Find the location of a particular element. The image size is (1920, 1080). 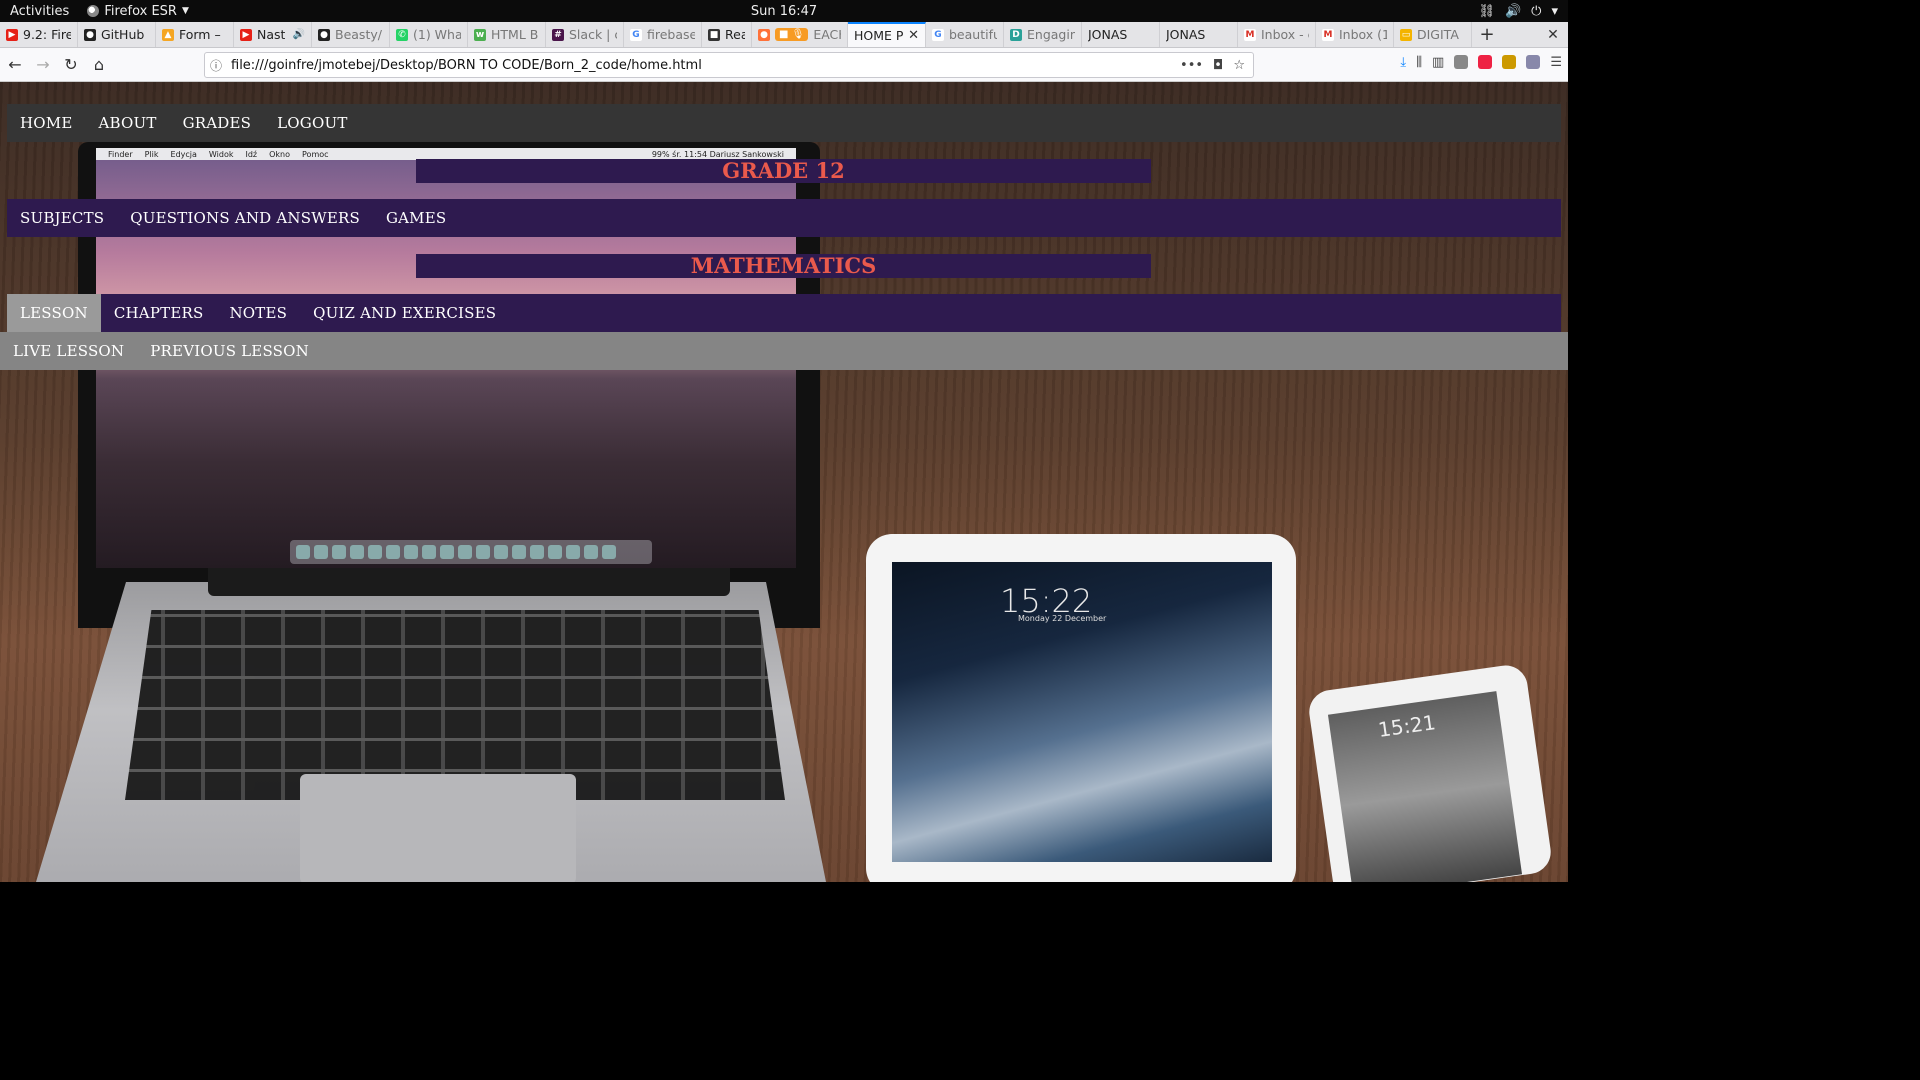

close-icon: ✕ is located at coordinates (913, 35).